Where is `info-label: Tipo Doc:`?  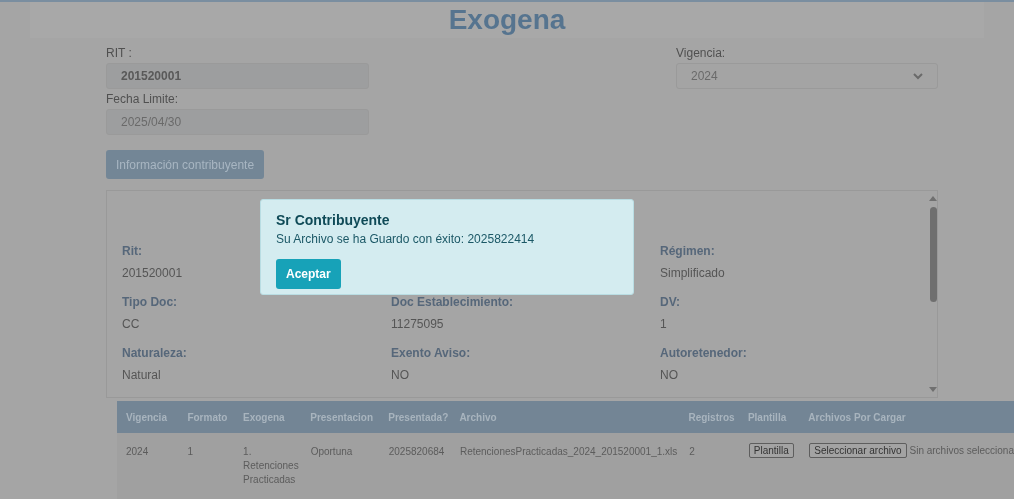 info-label: Tipo Doc: is located at coordinates (150, 302).